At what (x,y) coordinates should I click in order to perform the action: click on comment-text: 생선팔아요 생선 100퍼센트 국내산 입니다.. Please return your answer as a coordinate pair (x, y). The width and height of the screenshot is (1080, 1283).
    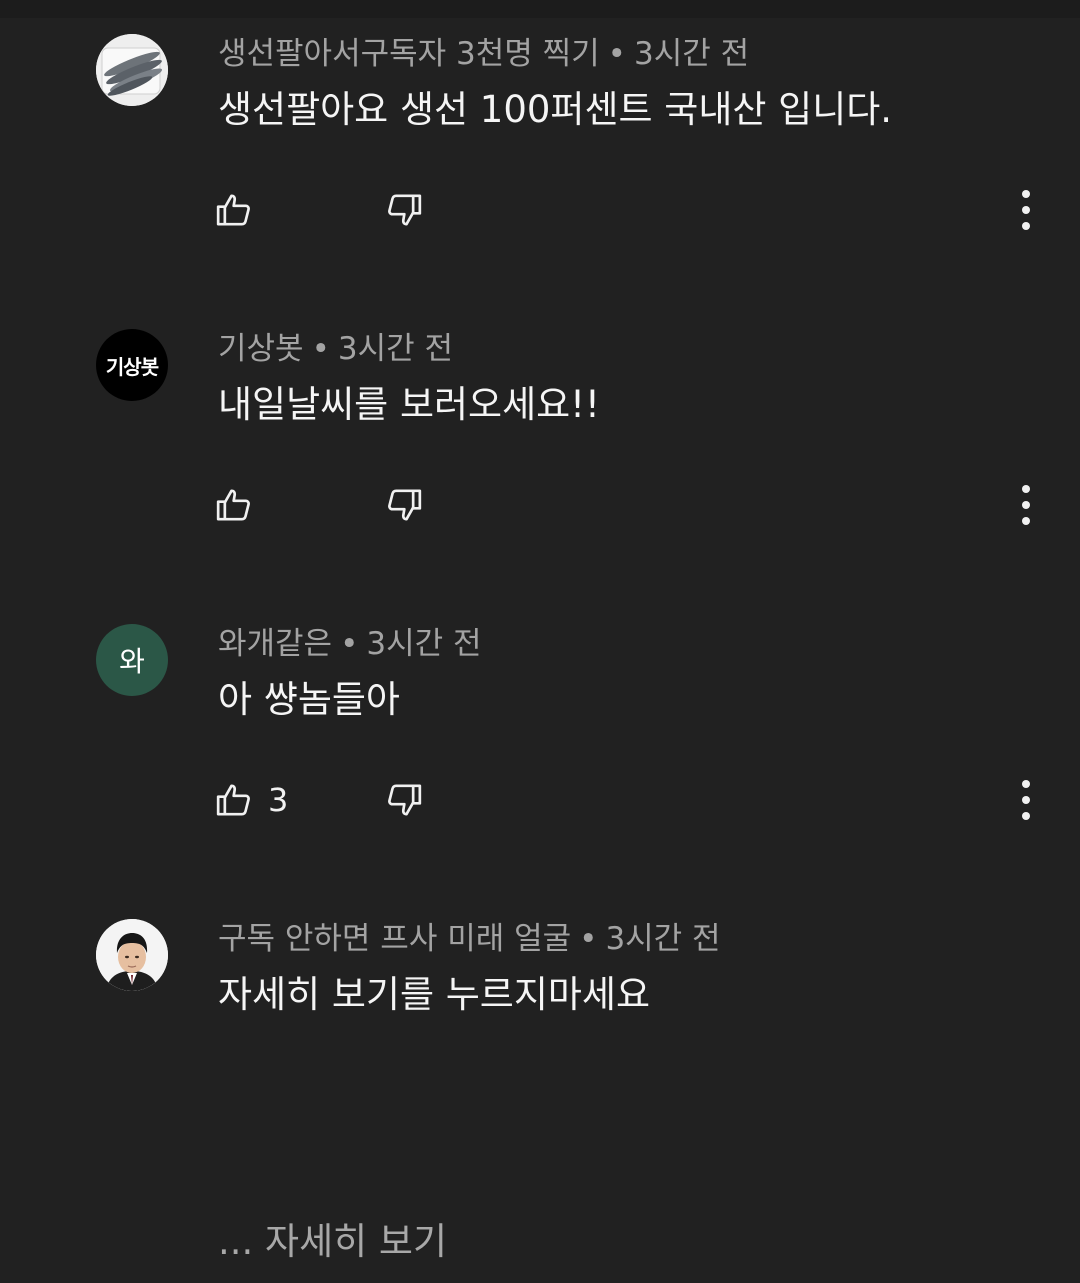
    Looking at the image, I should click on (555, 109).